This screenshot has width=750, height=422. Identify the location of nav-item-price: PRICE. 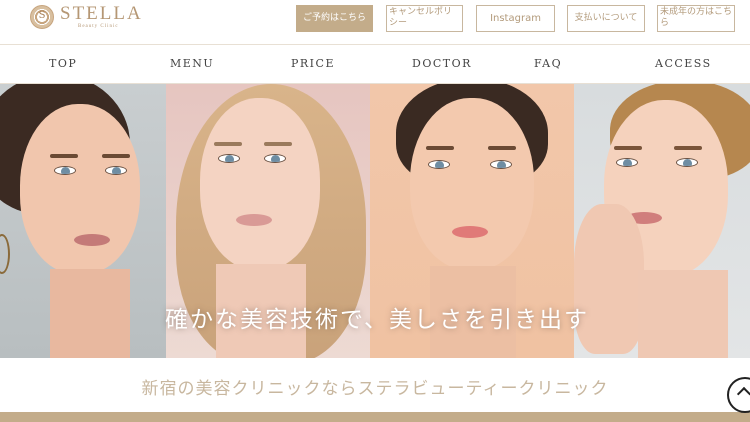
(313, 63).